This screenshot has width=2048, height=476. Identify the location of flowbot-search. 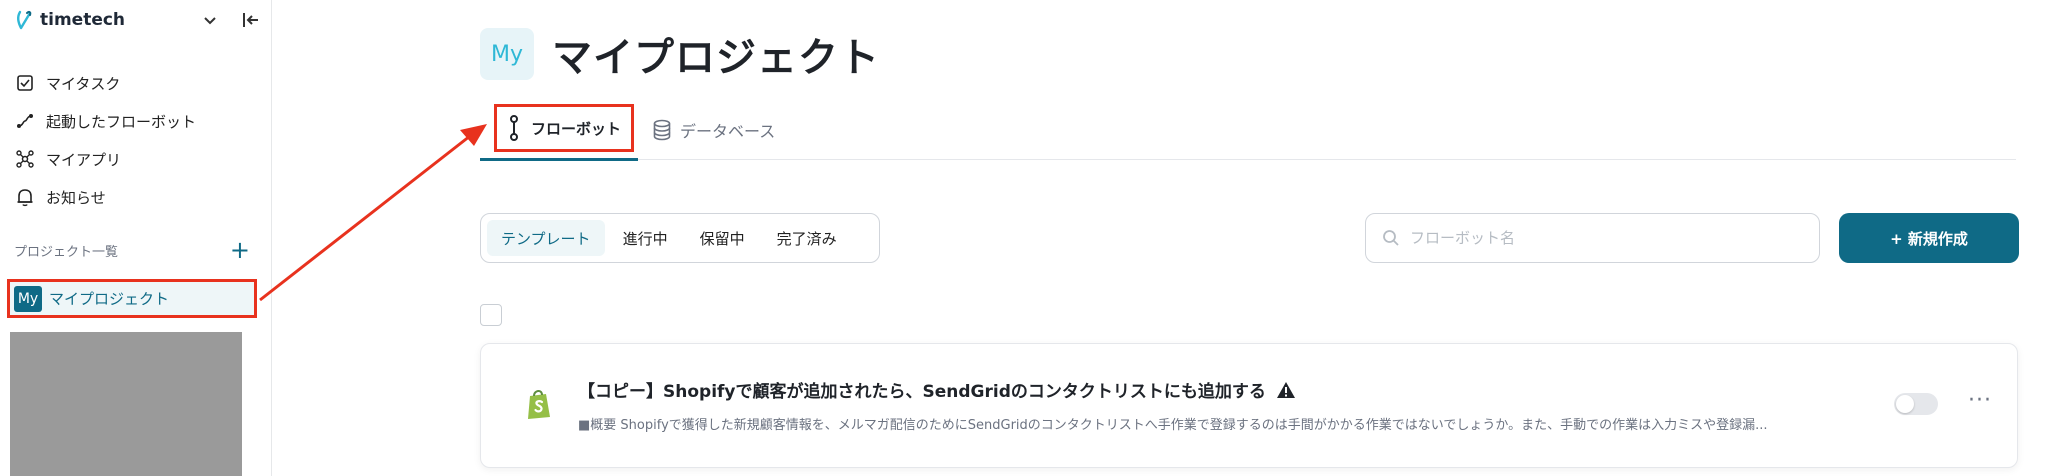
(1592, 238).